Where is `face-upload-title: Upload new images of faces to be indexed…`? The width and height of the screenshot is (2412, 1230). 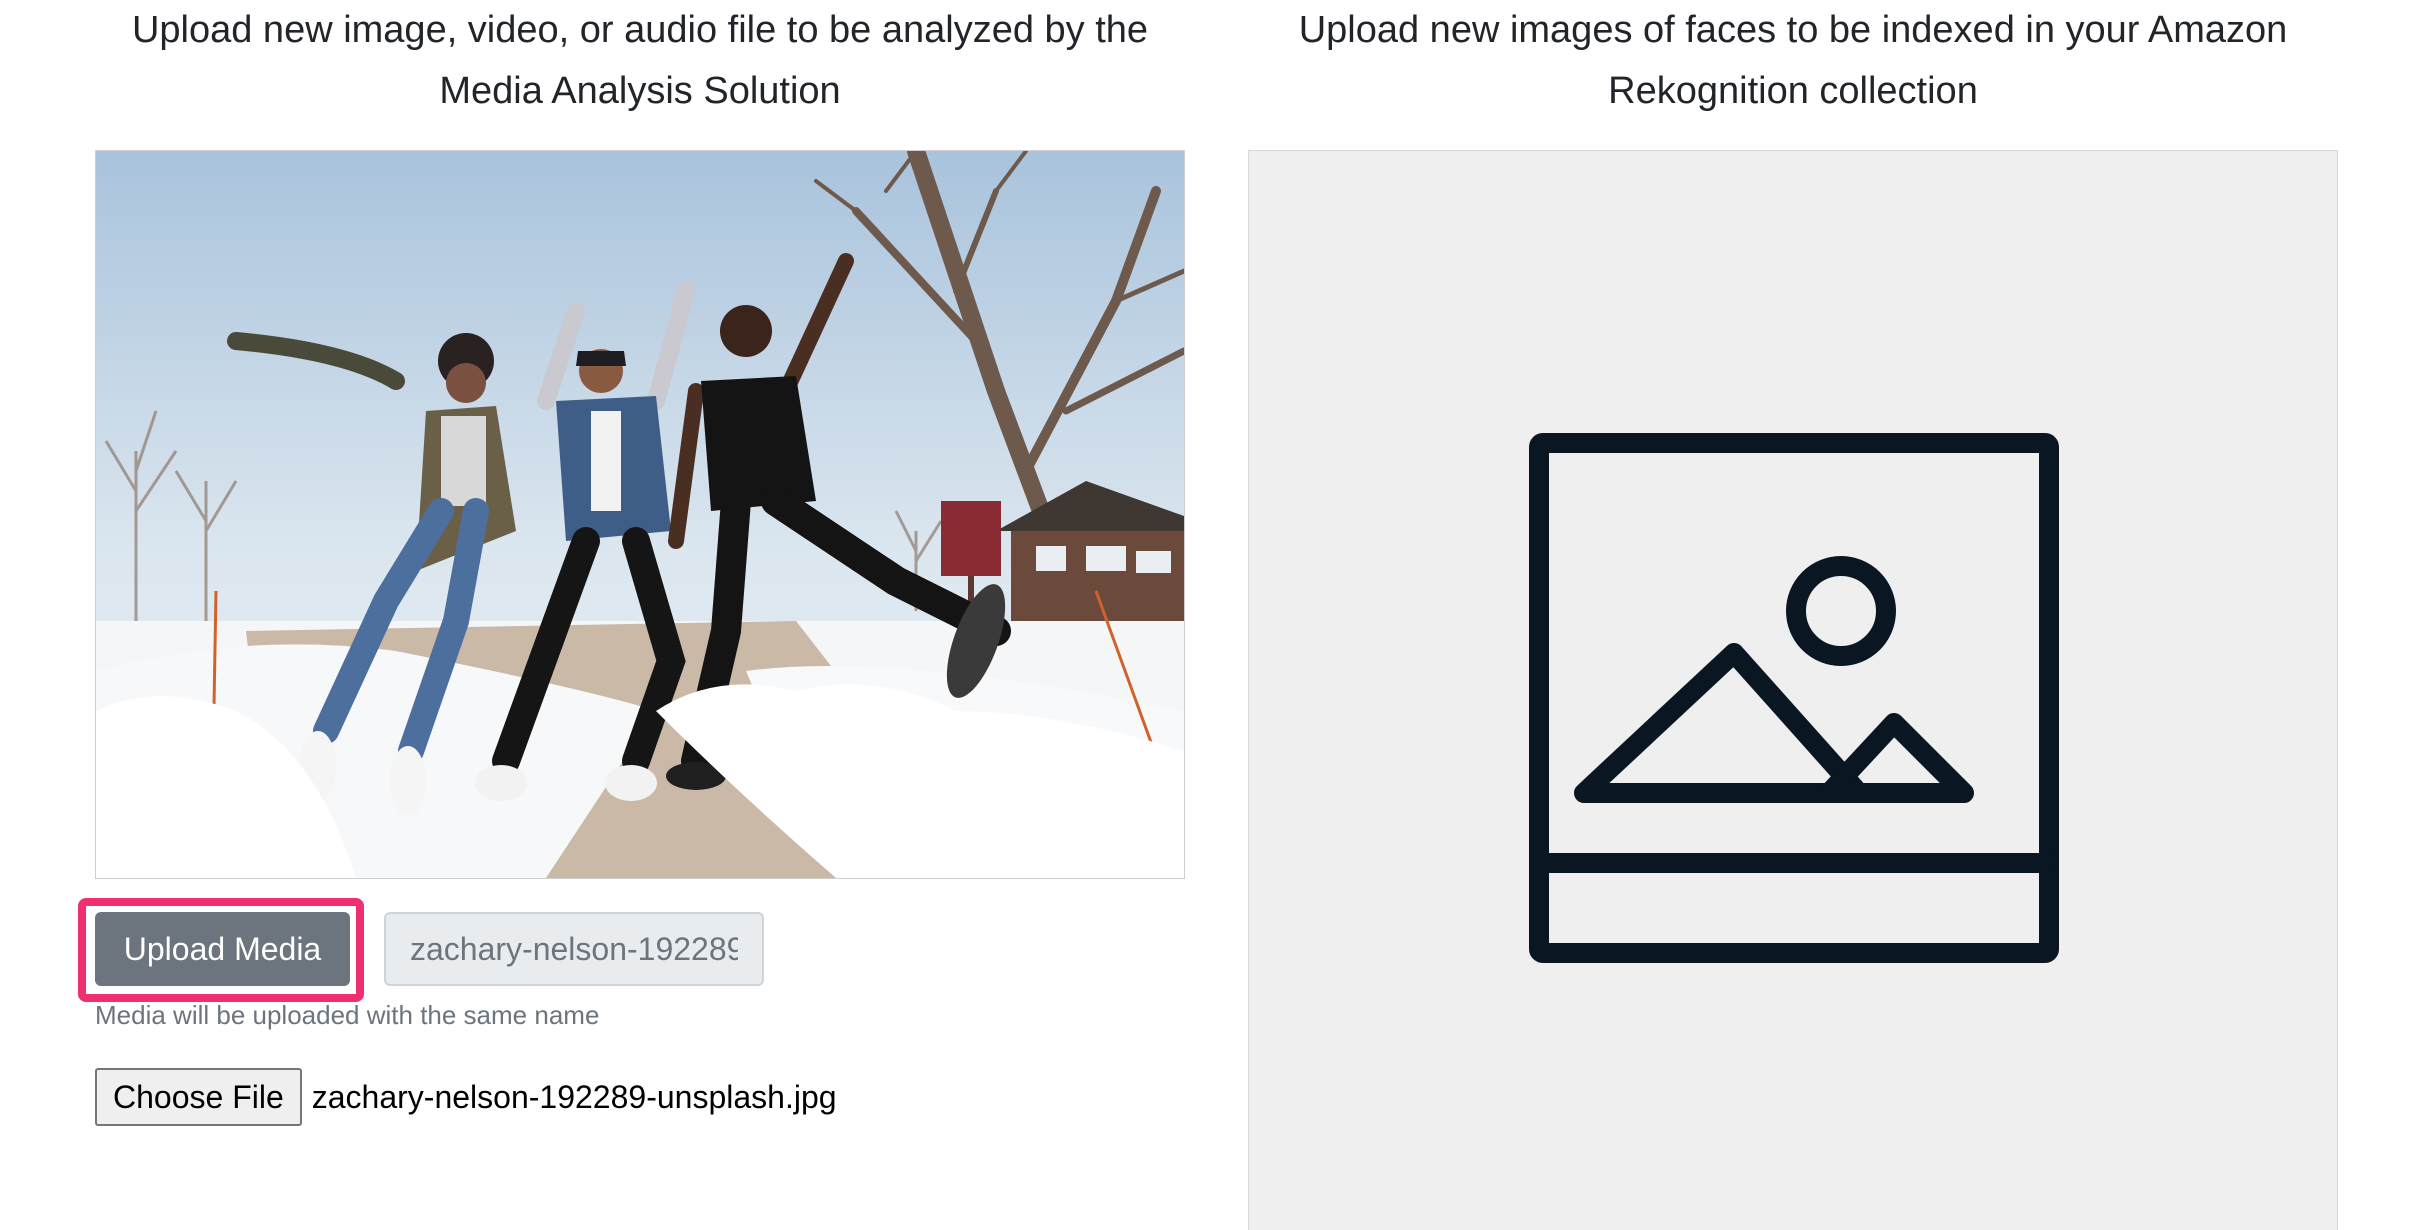
face-upload-title: Upload new images of faces to be indexed… is located at coordinates (1793, 60).